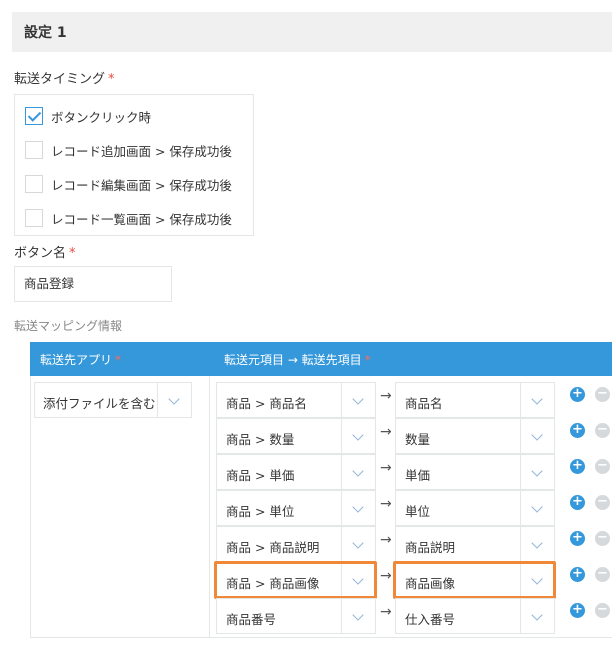 The image size is (612, 652). What do you see at coordinates (296, 544) in the screenshot?
I see `source-field-select: 商品 > 商品説明` at bounding box center [296, 544].